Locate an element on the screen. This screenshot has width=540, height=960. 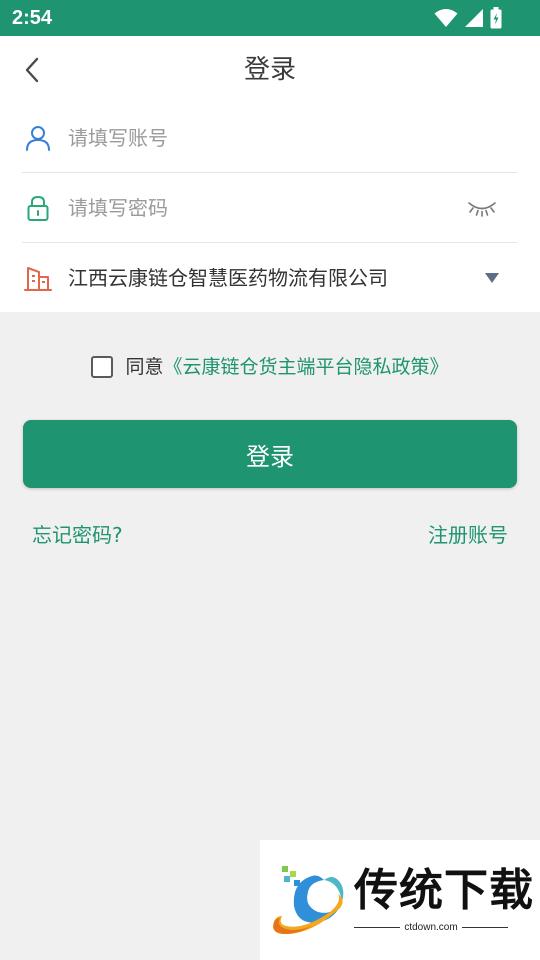
status-time: 2:54 is located at coordinates (32, 18).